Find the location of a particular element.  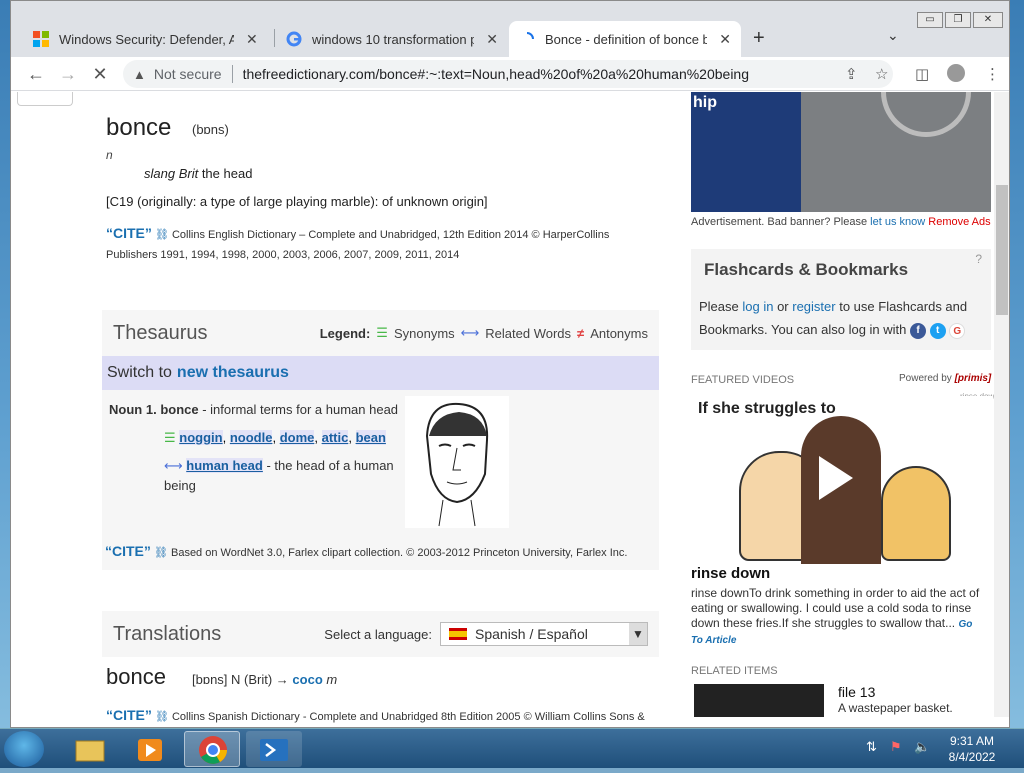

minimize-button: ▭ is located at coordinates (930, 20).